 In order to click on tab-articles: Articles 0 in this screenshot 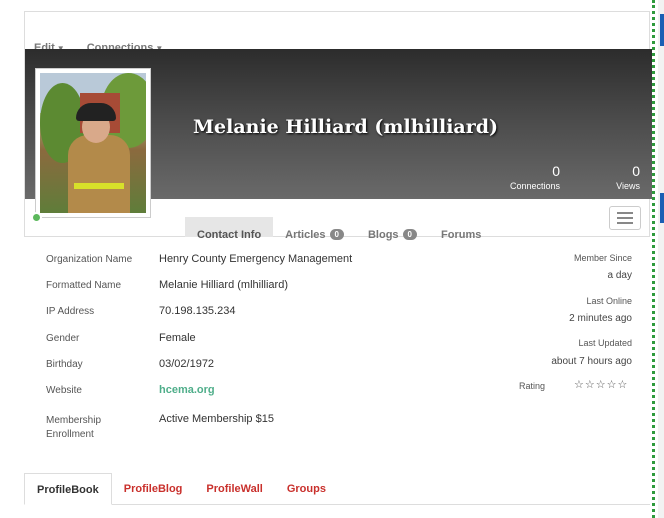, I will do `click(314, 229)`.